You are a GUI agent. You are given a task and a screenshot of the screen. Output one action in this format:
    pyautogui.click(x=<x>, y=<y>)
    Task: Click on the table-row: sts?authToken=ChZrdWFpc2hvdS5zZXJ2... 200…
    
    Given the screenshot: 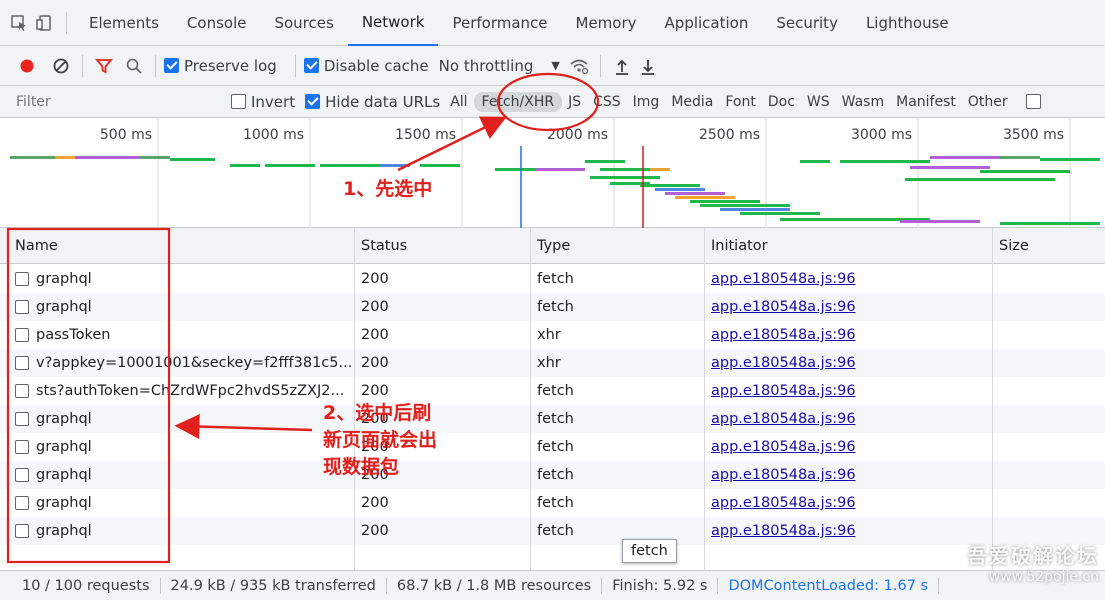 What is the action you would take?
    pyautogui.click(x=552, y=391)
    